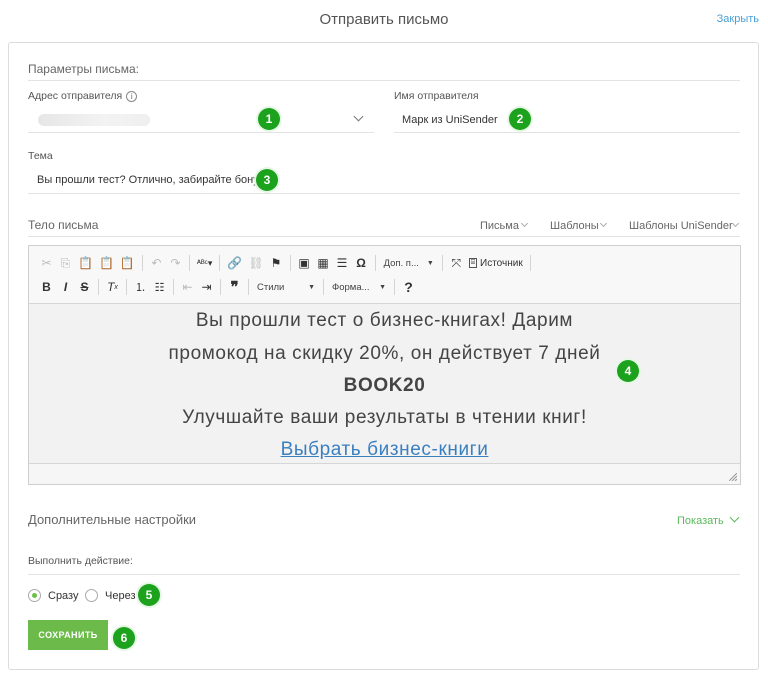 Image resolution: width=768 pixels, height=680 pixels. I want to click on step-badge-1: 1, so click(269, 119).